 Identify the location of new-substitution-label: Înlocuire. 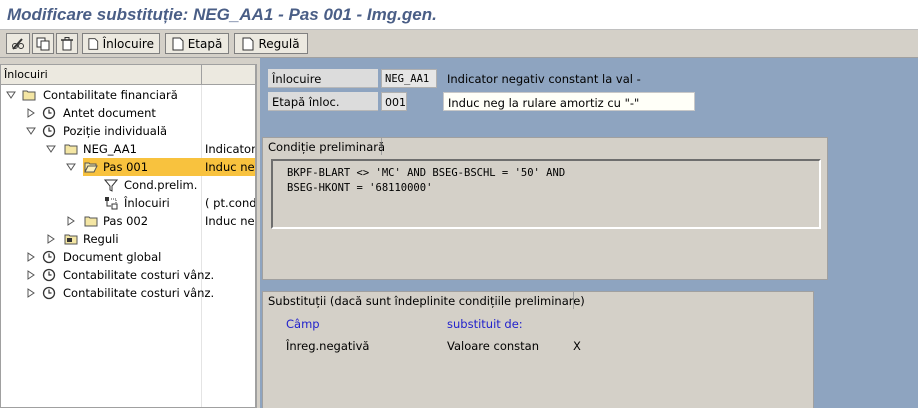
(128, 43).